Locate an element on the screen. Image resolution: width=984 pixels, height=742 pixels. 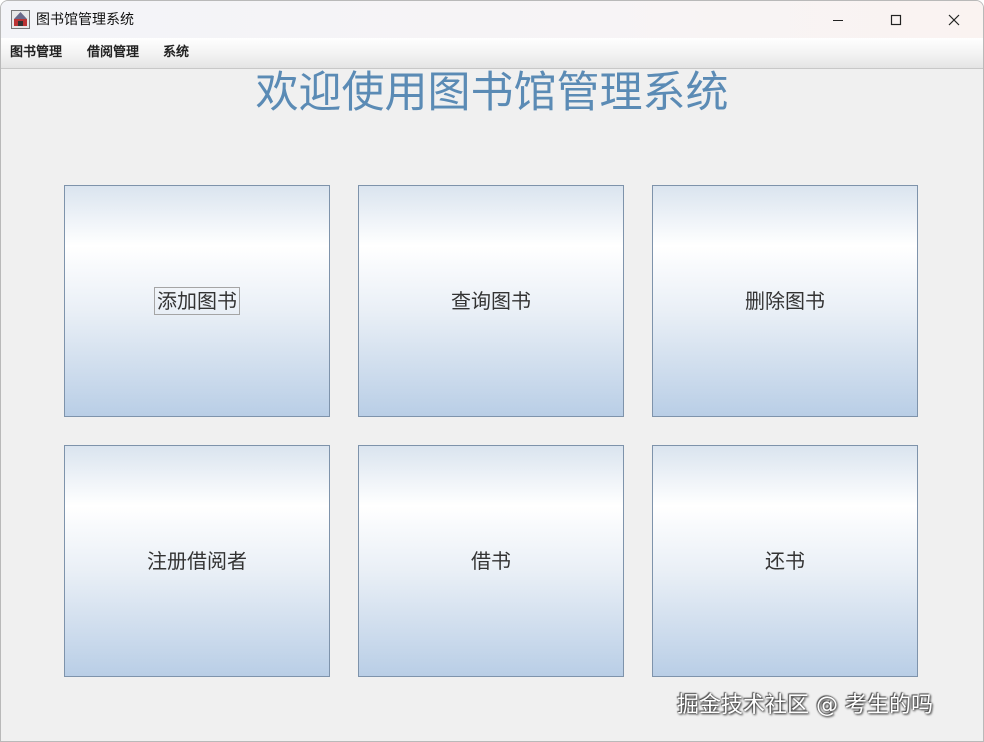
return-book-button: 还书 is located at coordinates (785, 561).